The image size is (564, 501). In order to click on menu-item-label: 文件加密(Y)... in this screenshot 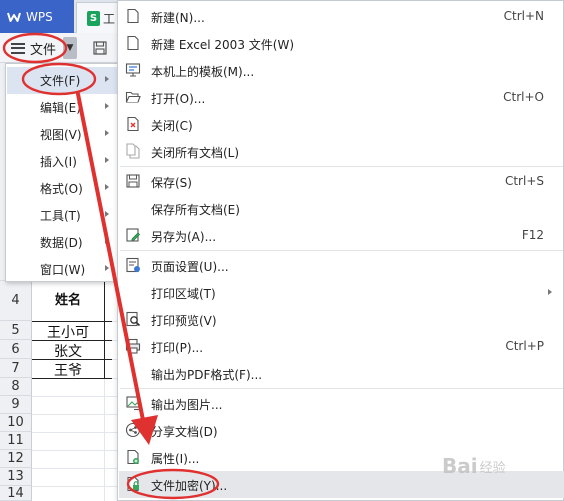, I will do `click(189, 486)`.